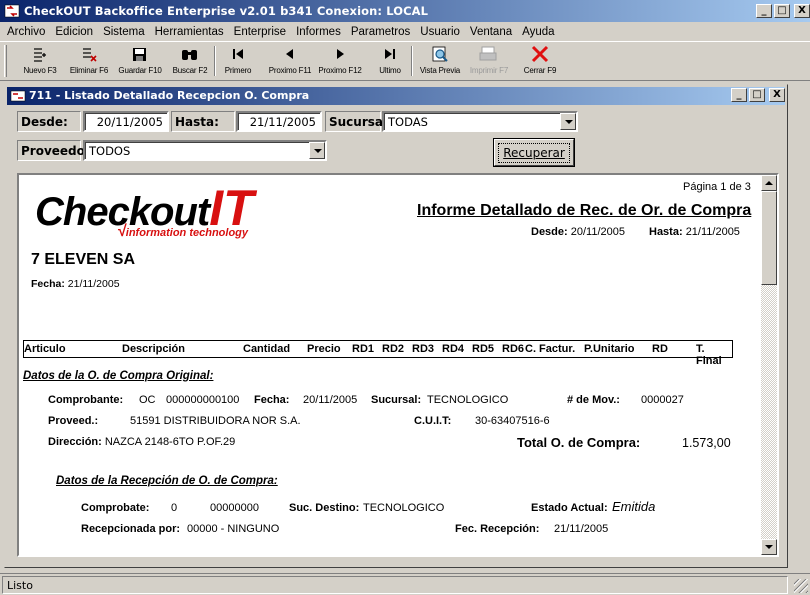  What do you see at coordinates (140, 62) in the screenshot?
I see `guardar-button: Guardar F10` at bounding box center [140, 62].